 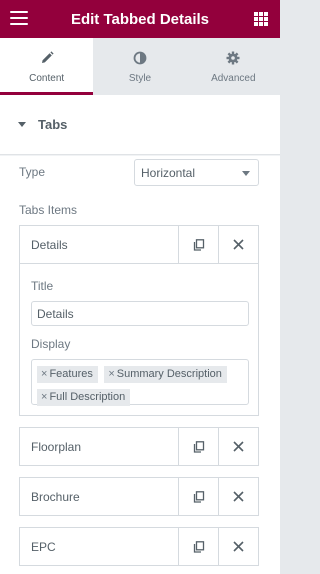 I want to click on chip-label: Full Description, so click(x=87, y=397).